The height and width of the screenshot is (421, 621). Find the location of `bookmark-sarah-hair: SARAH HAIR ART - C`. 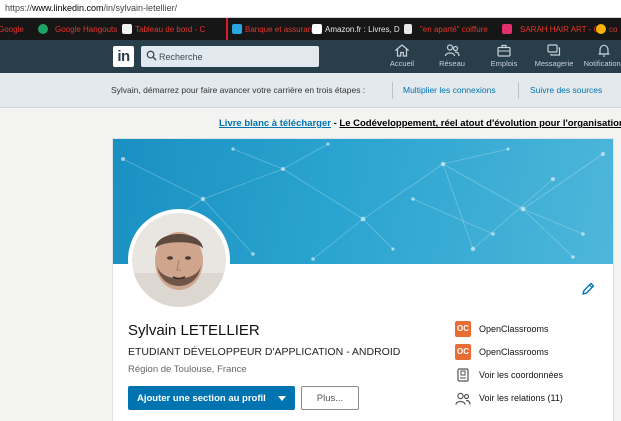

bookmark-sarah-hair: SARAH HAIR ART - C is located at coordinates (550, 29).